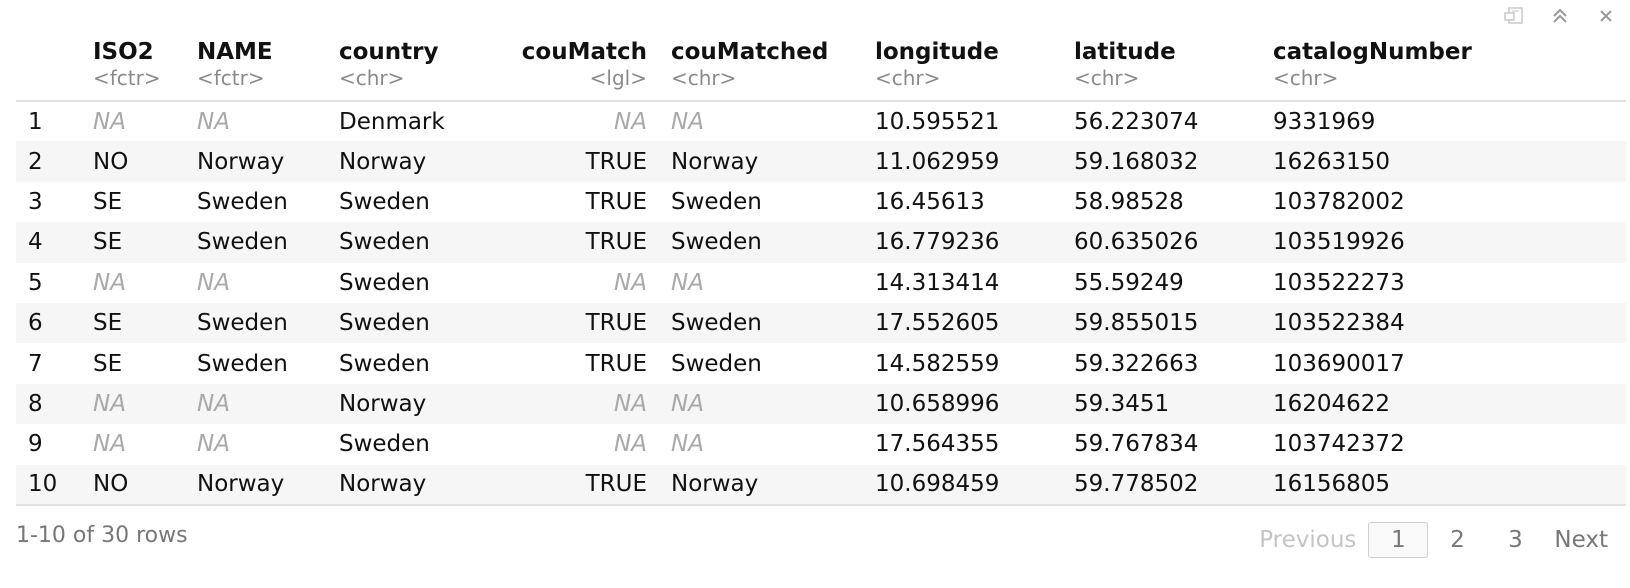 This screenshot has height=588, width=1630. What do you see at coordinates (1136, 121) in the screenshot?
I see `cell-latitude: 56.223074` at bounding box center [1136, 121].